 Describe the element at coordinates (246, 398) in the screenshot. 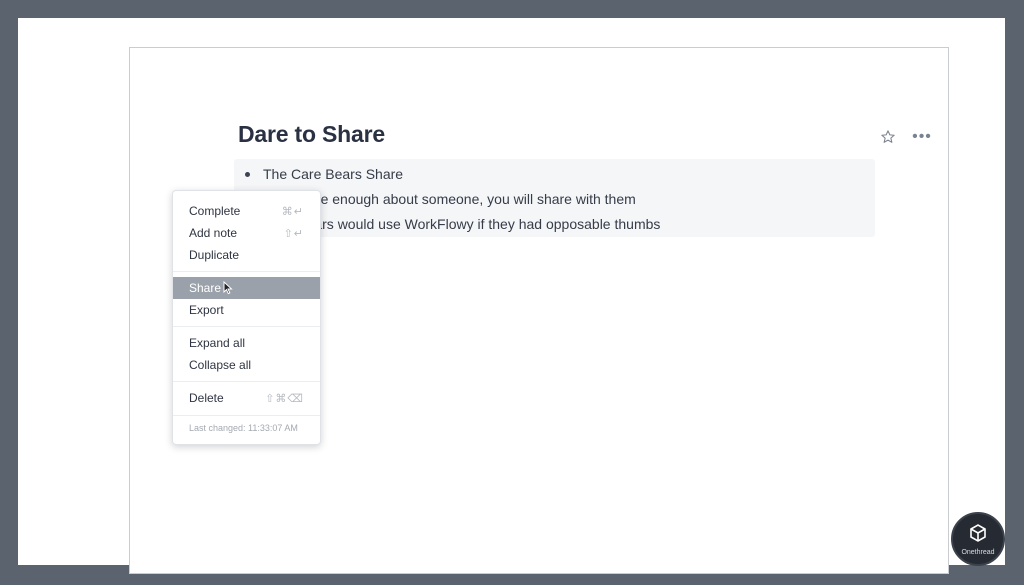

I see `menu-item-delete: Delete ⇧⌘⌫` at that location.